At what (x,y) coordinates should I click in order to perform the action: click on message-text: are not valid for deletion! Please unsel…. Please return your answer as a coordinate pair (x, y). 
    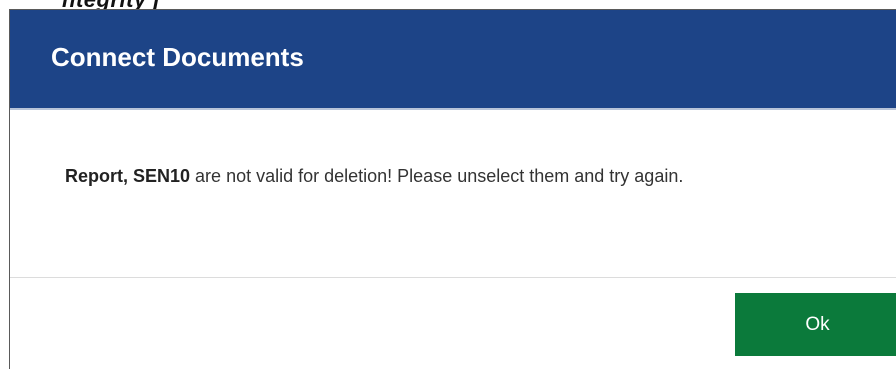
    Looking at the image, I should click on (437, 176).